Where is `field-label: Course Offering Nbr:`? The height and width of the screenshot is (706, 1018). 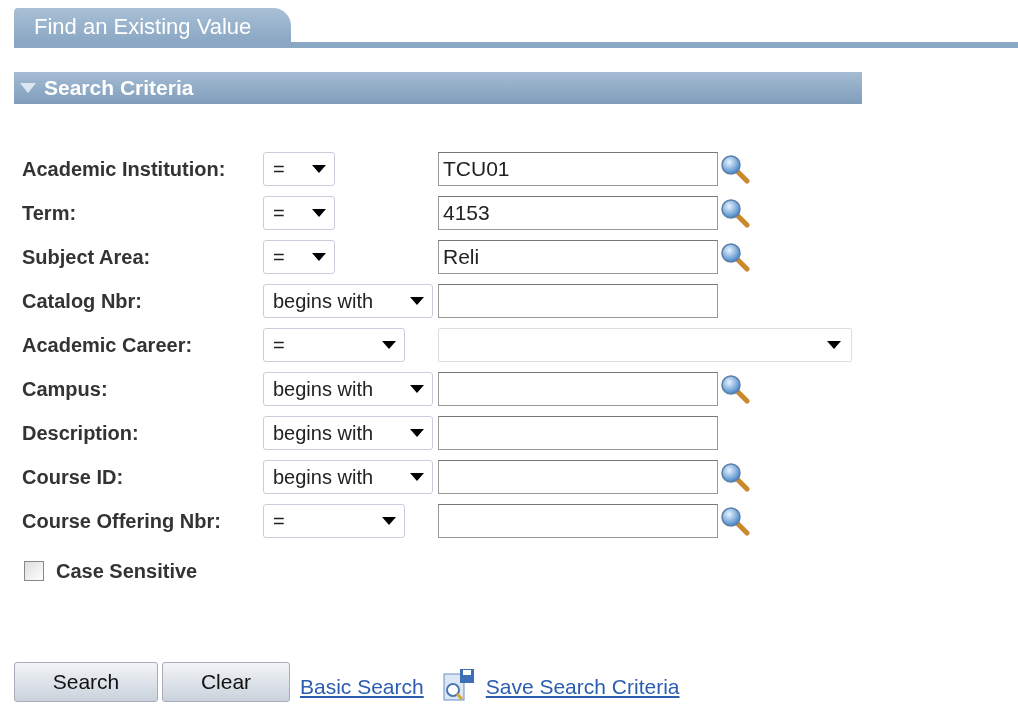 field-label: Course Offering Nbr: is located at coordinates (122, 521).